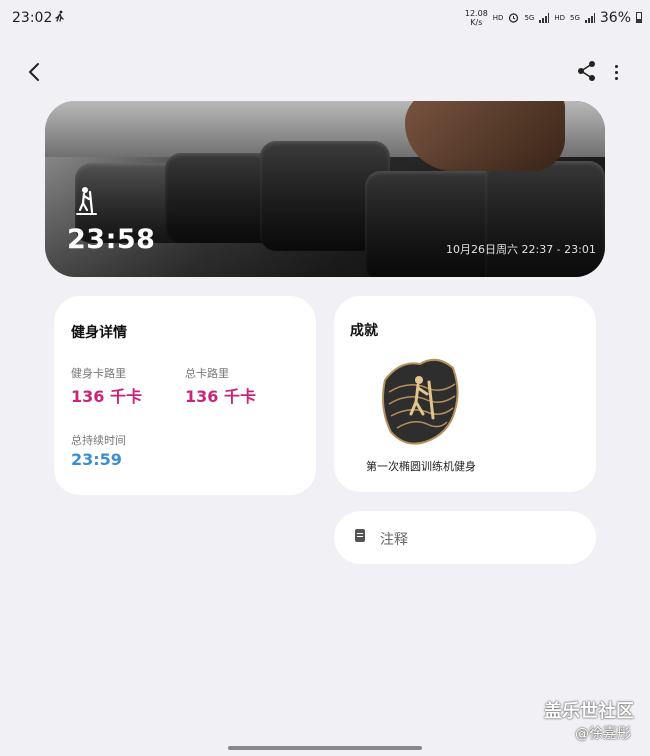 The width and height of the screenshot is (650, 756). I want to click on status-icons: 12.08 K/s HD 5G HD 5G 36%, so click(553, 17).